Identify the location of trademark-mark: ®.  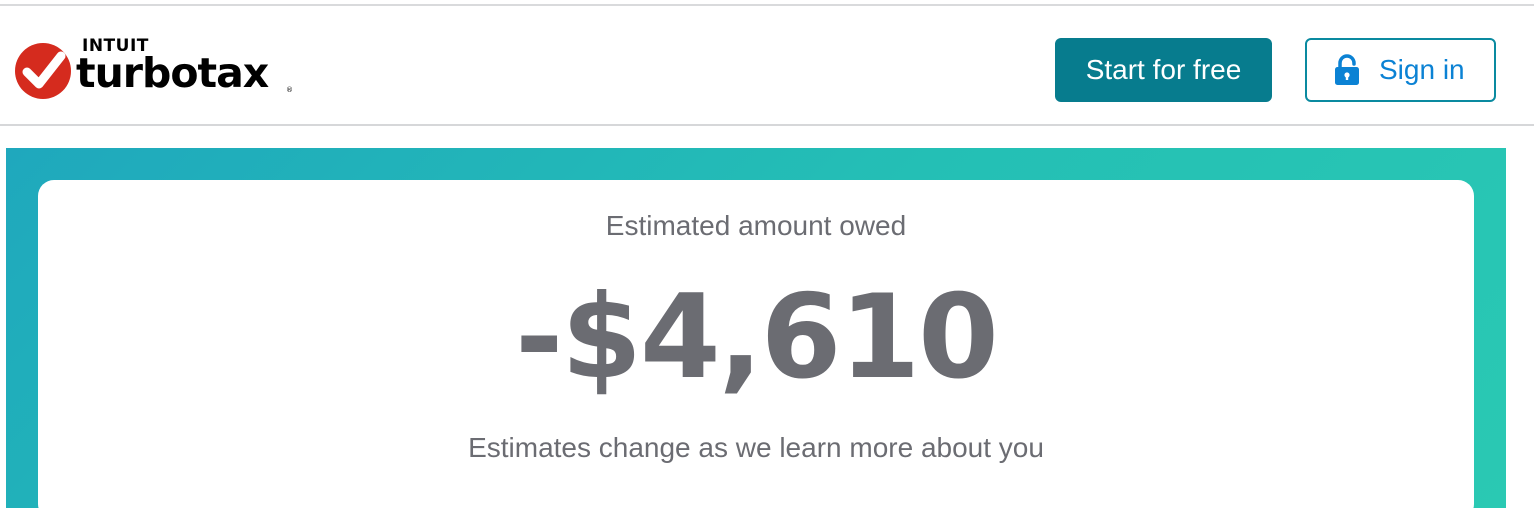
(289, 90).